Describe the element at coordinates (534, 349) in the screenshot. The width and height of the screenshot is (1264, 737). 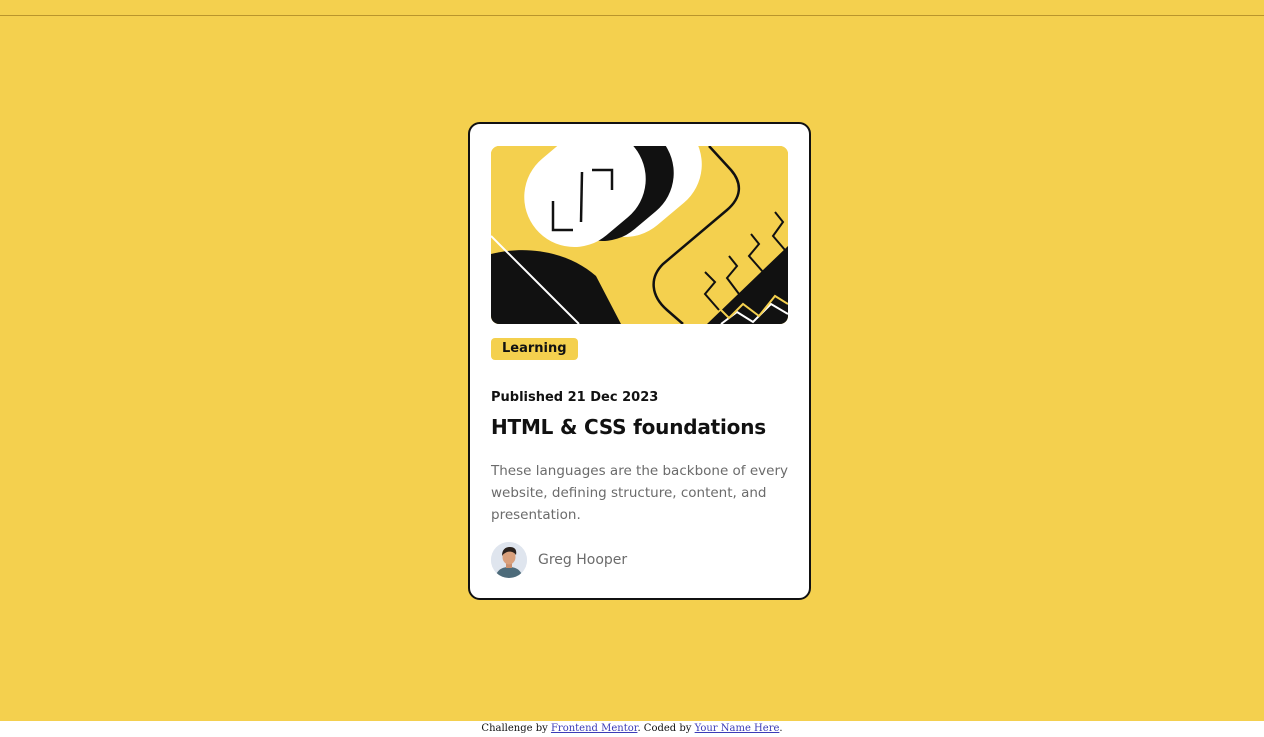
I see `category-tag: Learning` at that location.